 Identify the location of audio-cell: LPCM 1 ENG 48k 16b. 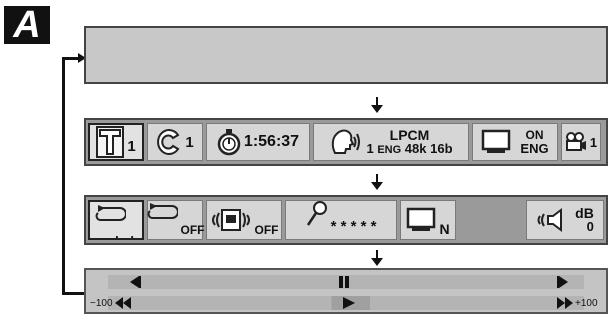
(391, 142).